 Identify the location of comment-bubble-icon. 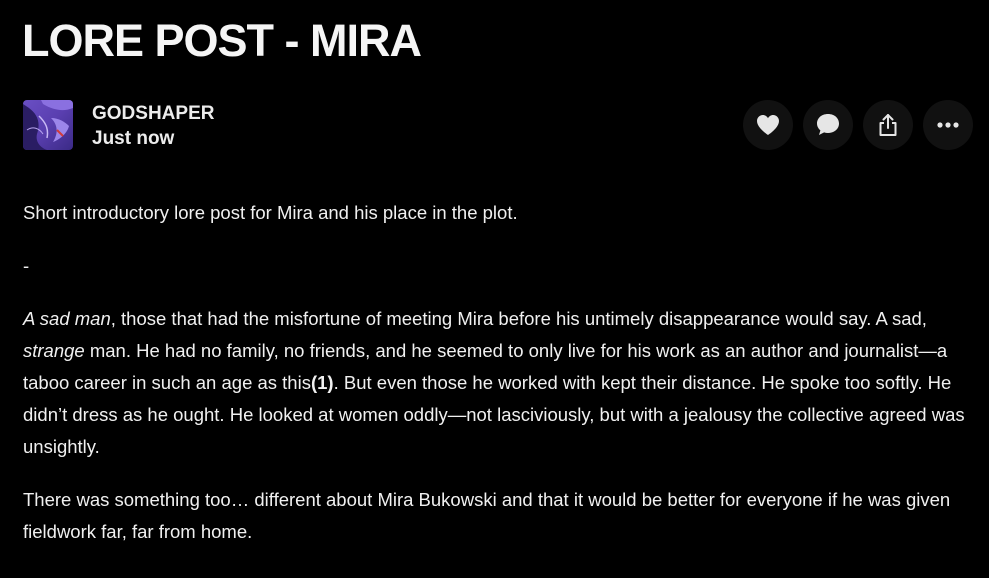
(828, 124).